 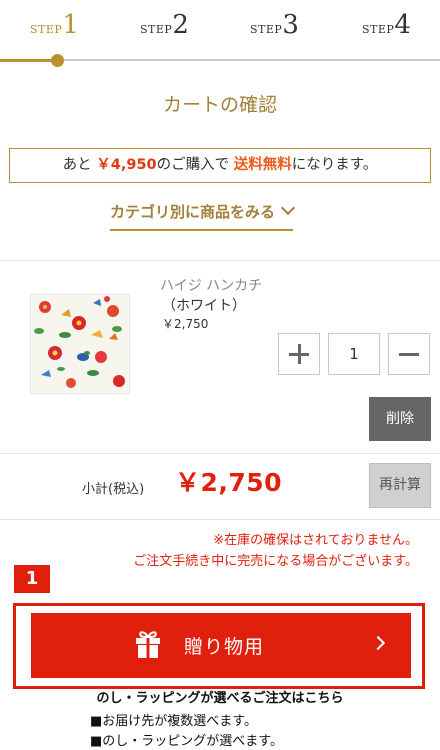 What do you see at coordinates (378, 643) in the screenshot?
I see `chevron-right-icon` at bounding box center [378, 643].